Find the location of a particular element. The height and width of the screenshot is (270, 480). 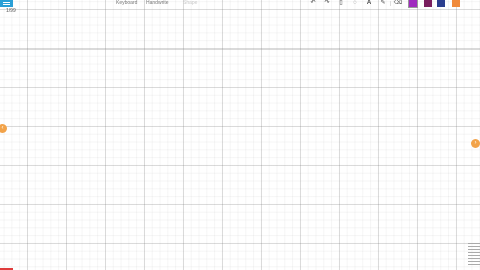

eraser-icon: ⌫ is located at coordinates (398, 3).